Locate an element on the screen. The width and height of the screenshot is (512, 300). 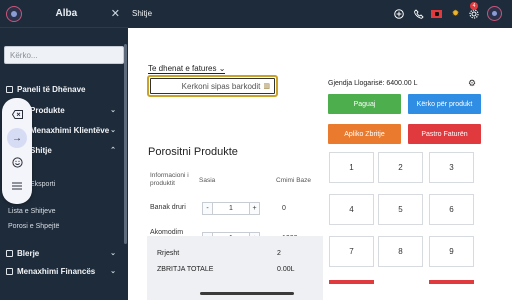
barcode-search-field: Kerkoni sipas barkodit ▥ is located at coordinates (212, 86).